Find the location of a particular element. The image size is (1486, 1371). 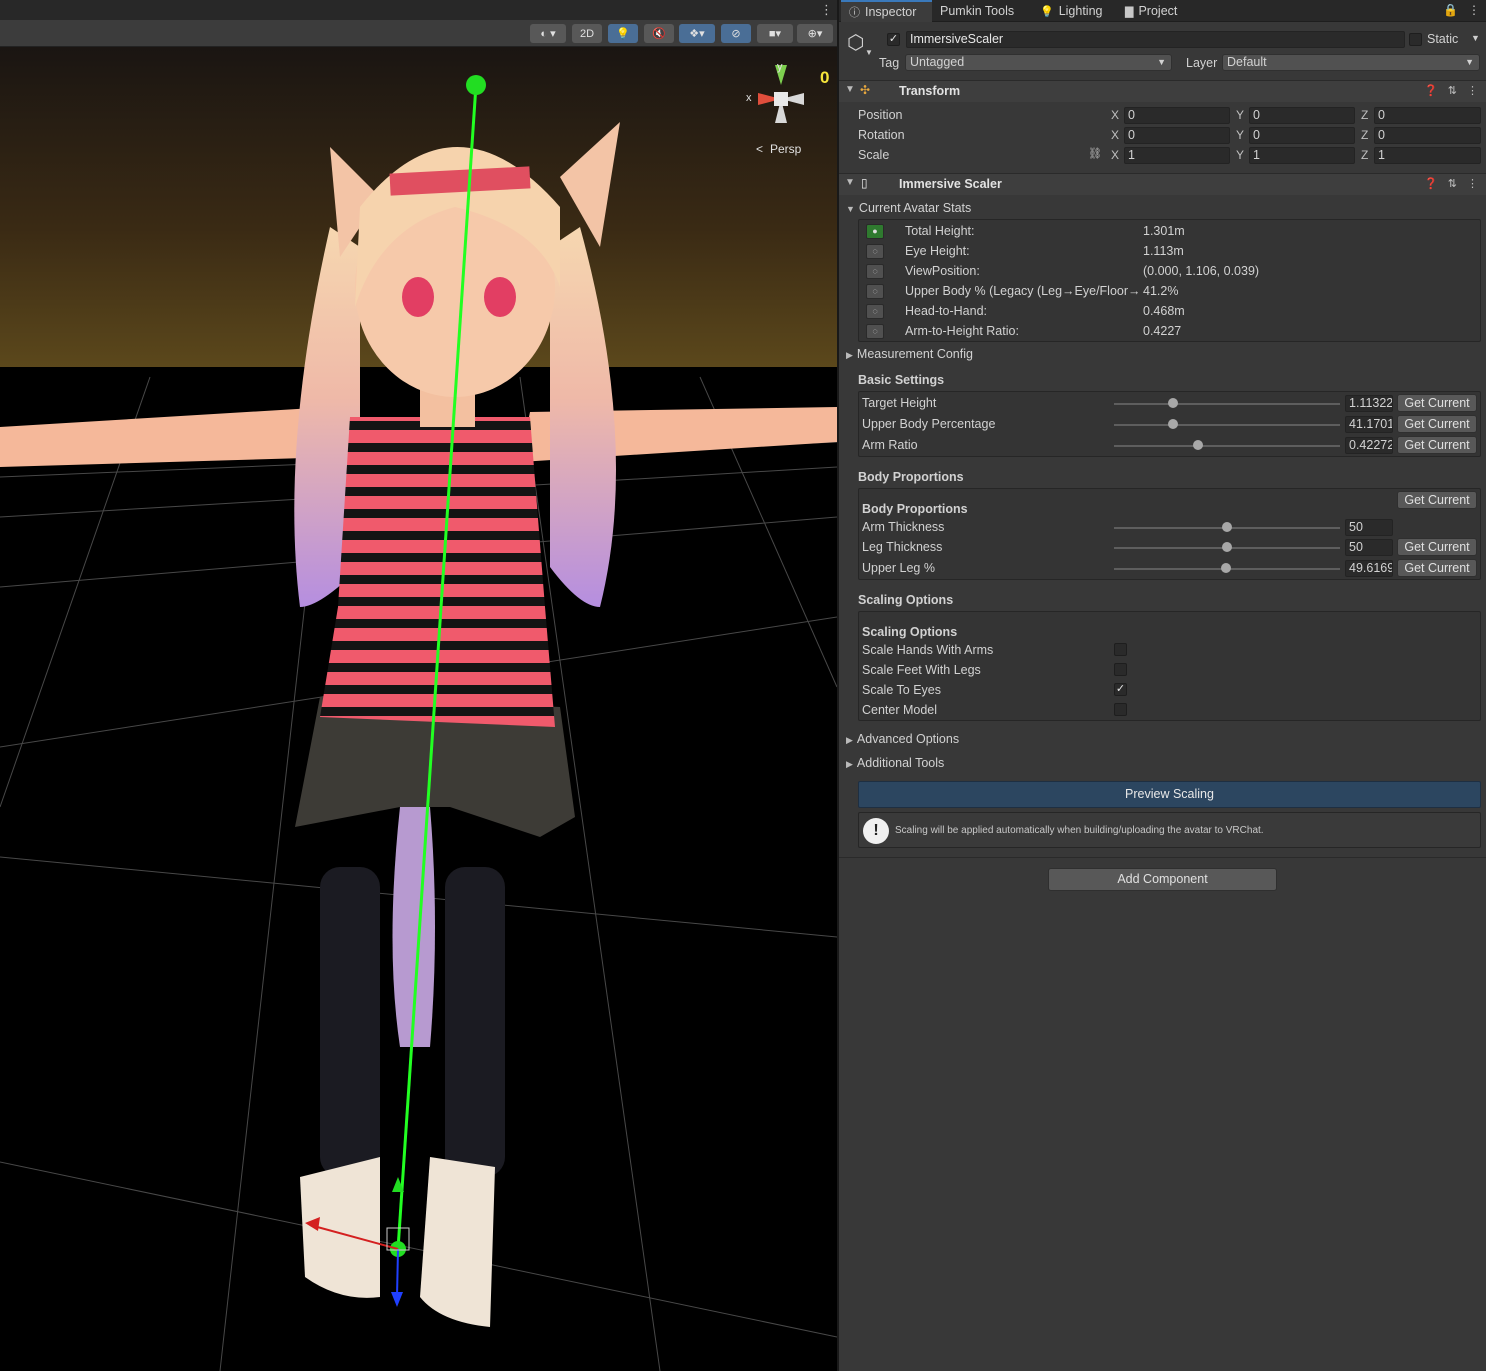

position-x-axis: X is located at coordinates (1115, 115).